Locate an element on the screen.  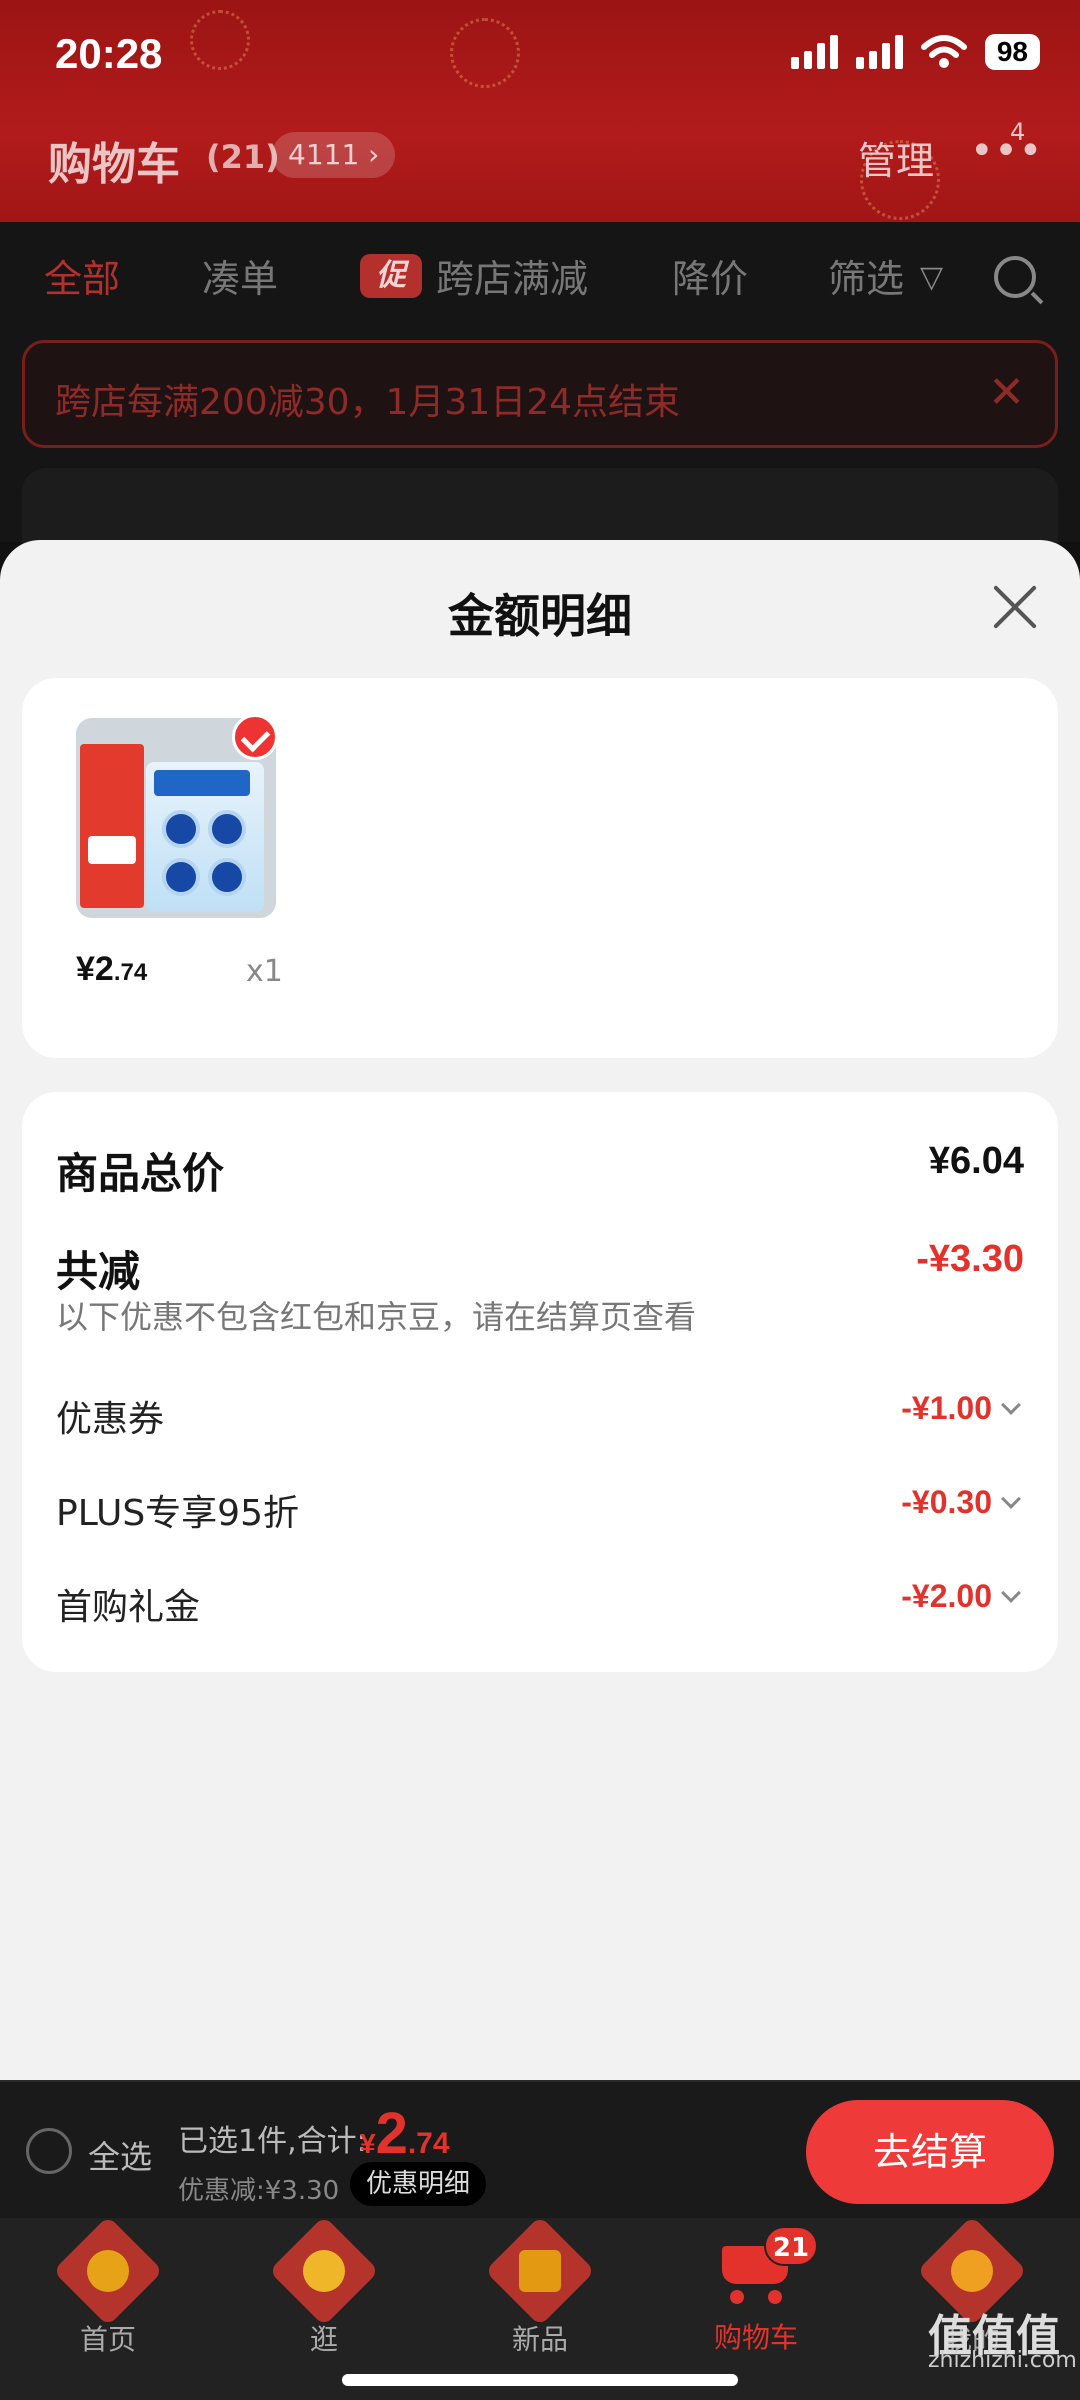
promo-notice: 跨店每满200减30，1月31日24点结束 ✕ is located at coordinates (540, 394).